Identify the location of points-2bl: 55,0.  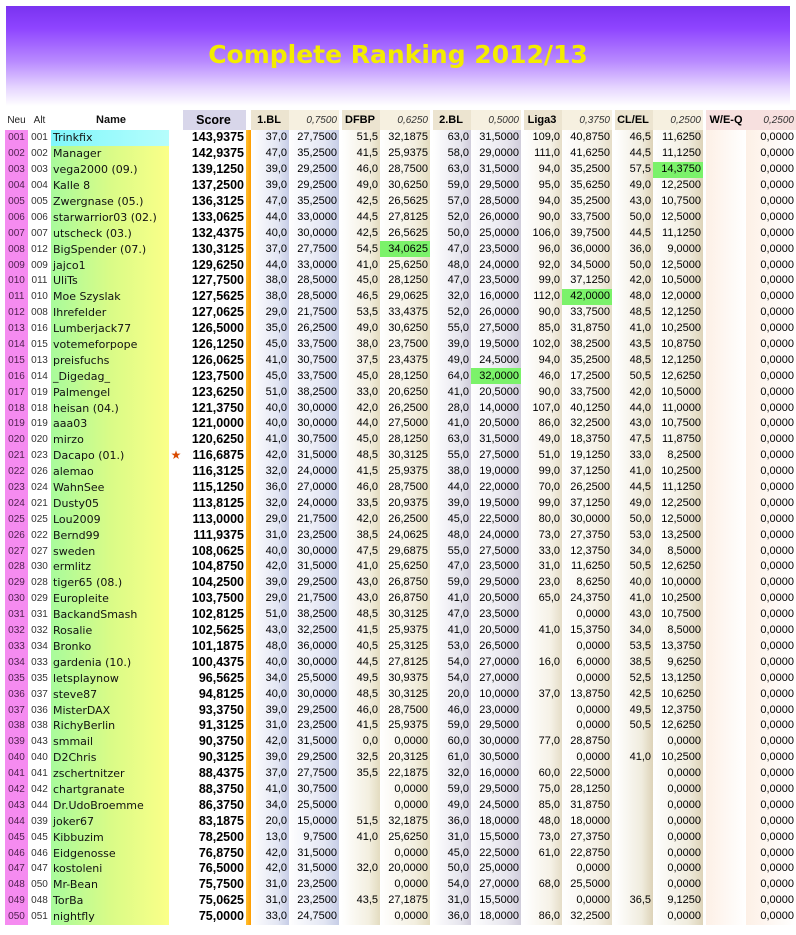
(452, 551).